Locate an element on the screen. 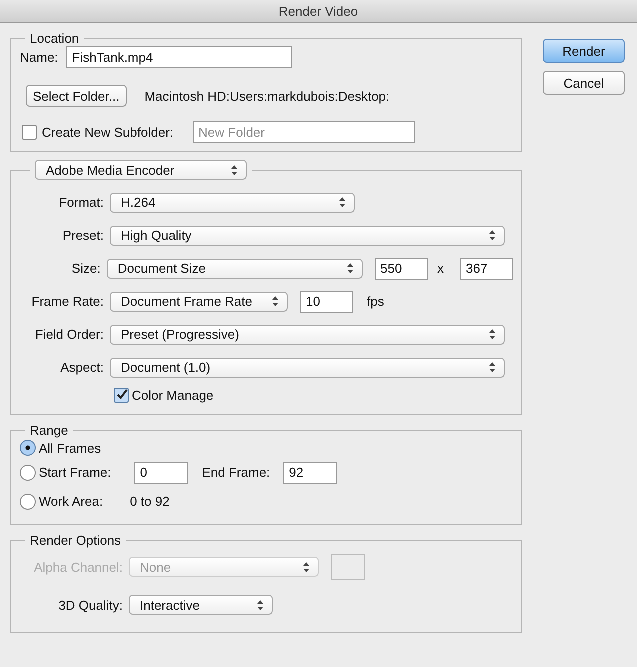 The height and width of the screenshot is (667, 637). dropdown: Preset (Progressive) is located at coordinates (307, 334).